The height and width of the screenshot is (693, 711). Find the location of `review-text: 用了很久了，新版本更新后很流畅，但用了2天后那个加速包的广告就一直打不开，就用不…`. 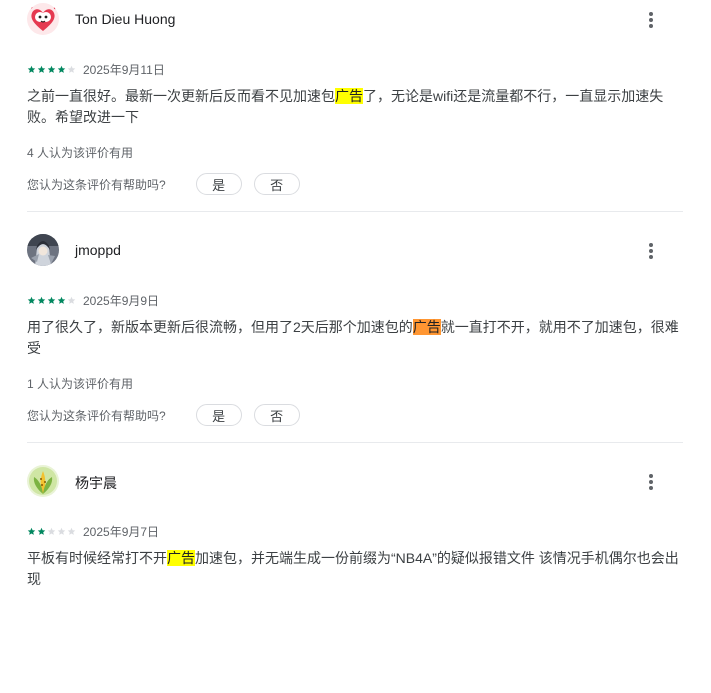

review-text: 用了很久了，新版本更新后很流畅，但用了2天后那个加速包的广告就一直打不开，就用不… is located at coordinates (355, 338).